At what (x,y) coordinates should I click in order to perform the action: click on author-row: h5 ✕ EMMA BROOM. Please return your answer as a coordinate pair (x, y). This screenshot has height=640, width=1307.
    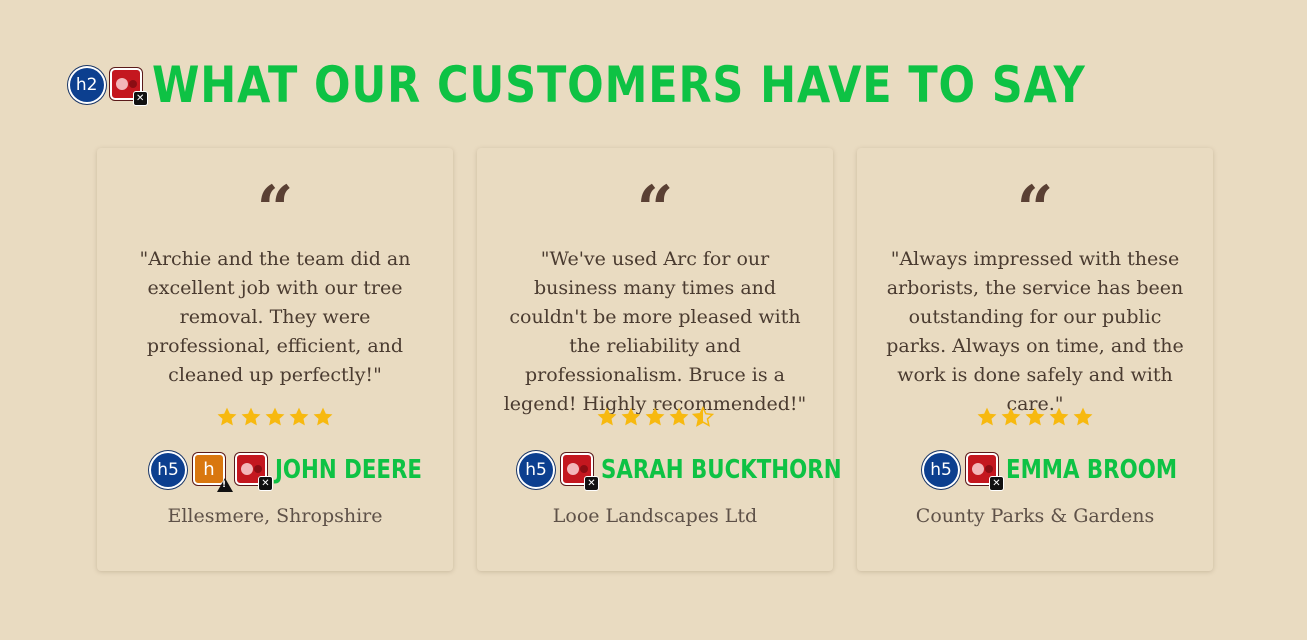
    Looking at the image, I should click on (1035, 472).